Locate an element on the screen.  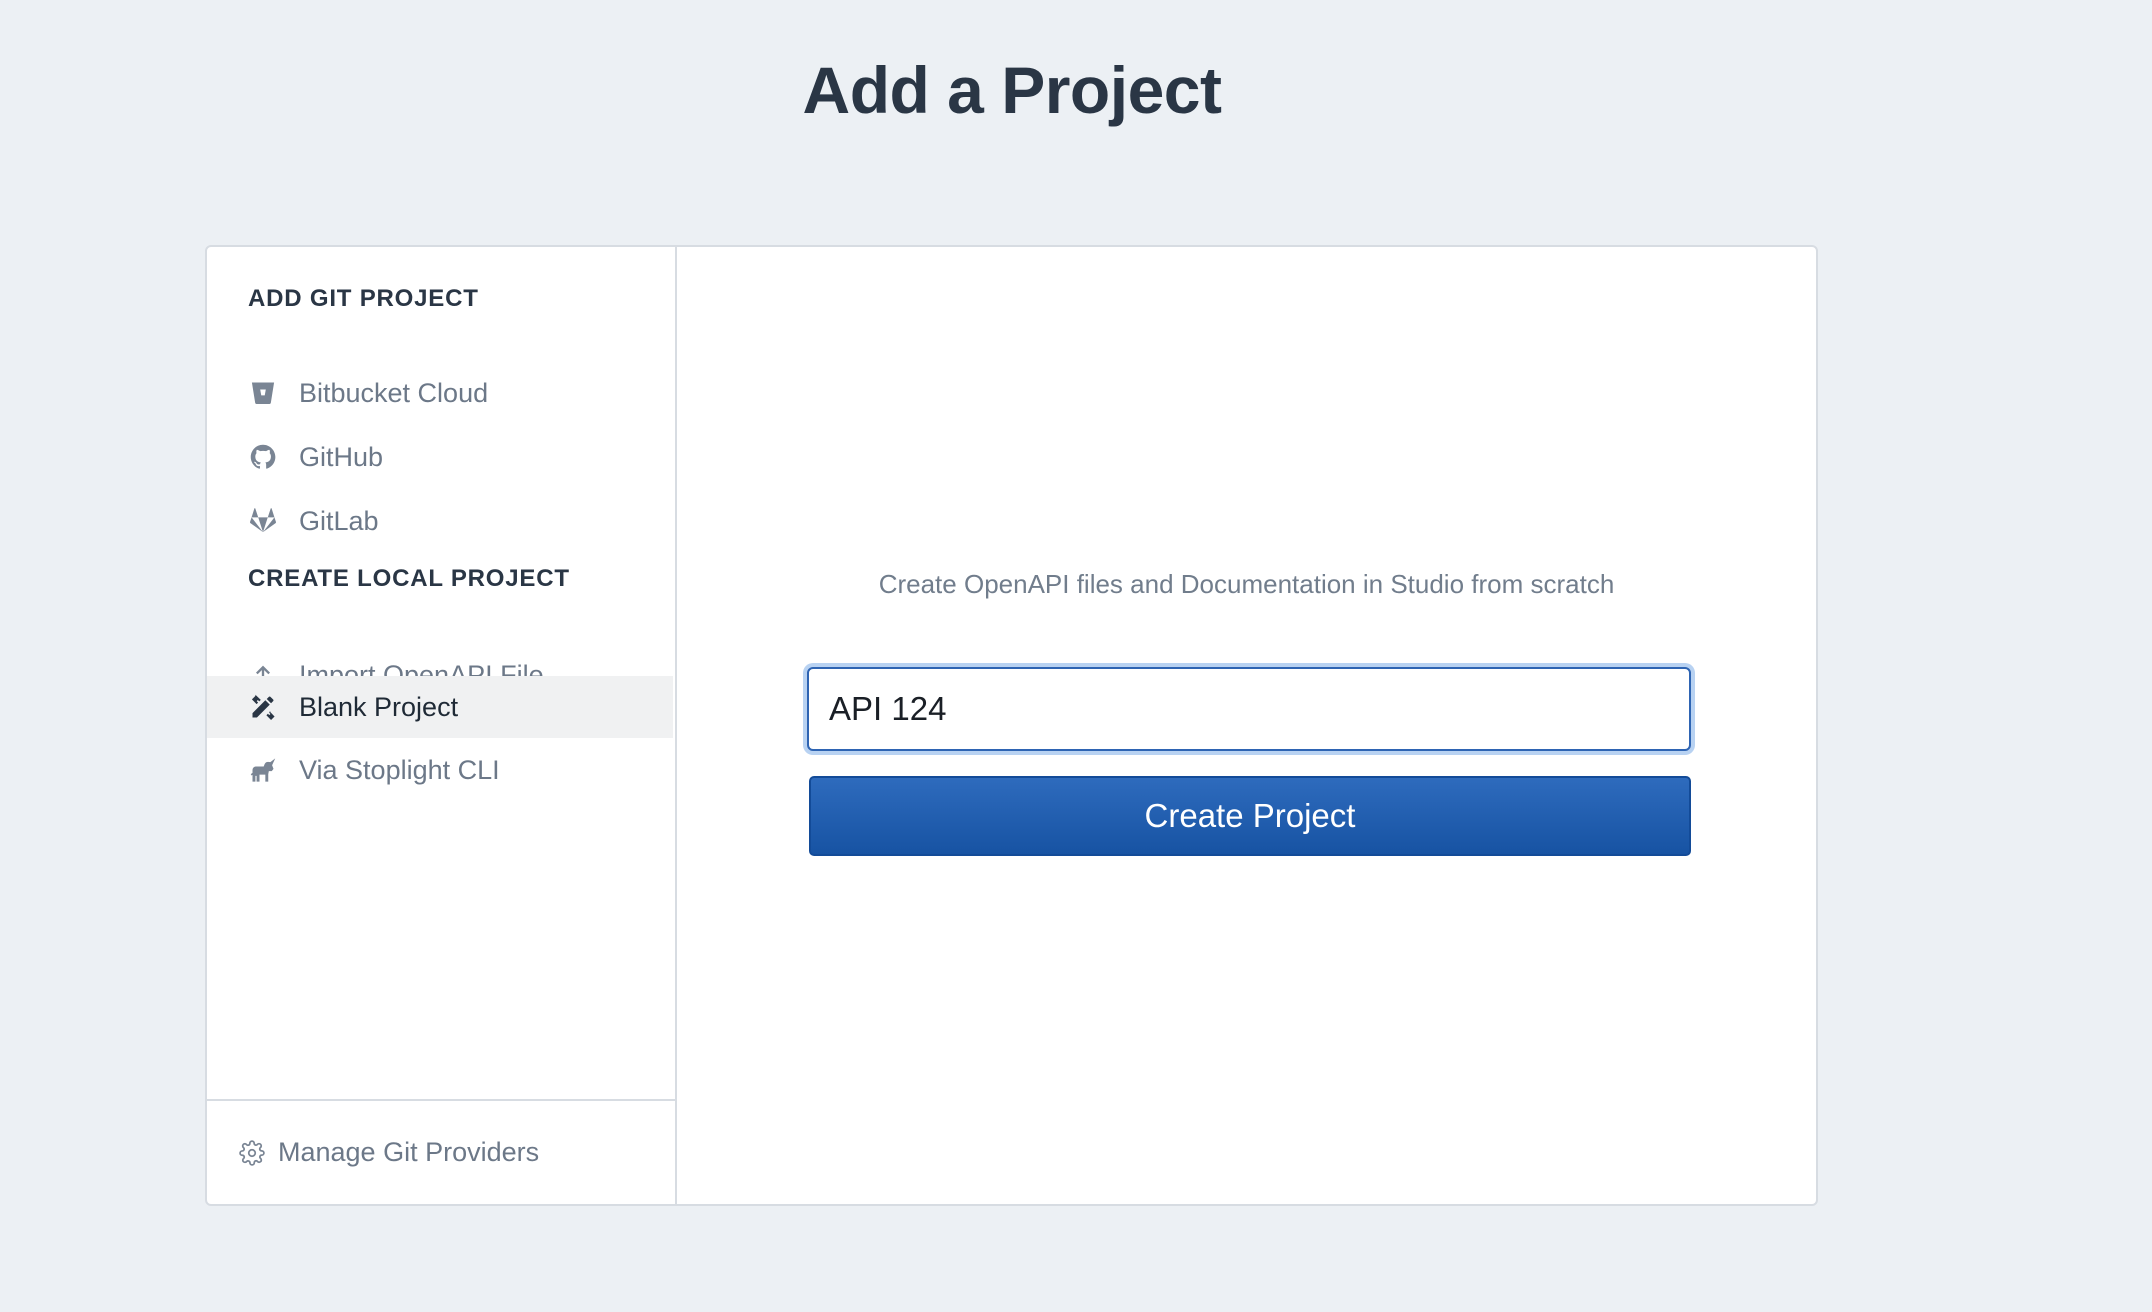
sidebar-item-label: Bitbucket Cloud is located at coordinates (394, 392).